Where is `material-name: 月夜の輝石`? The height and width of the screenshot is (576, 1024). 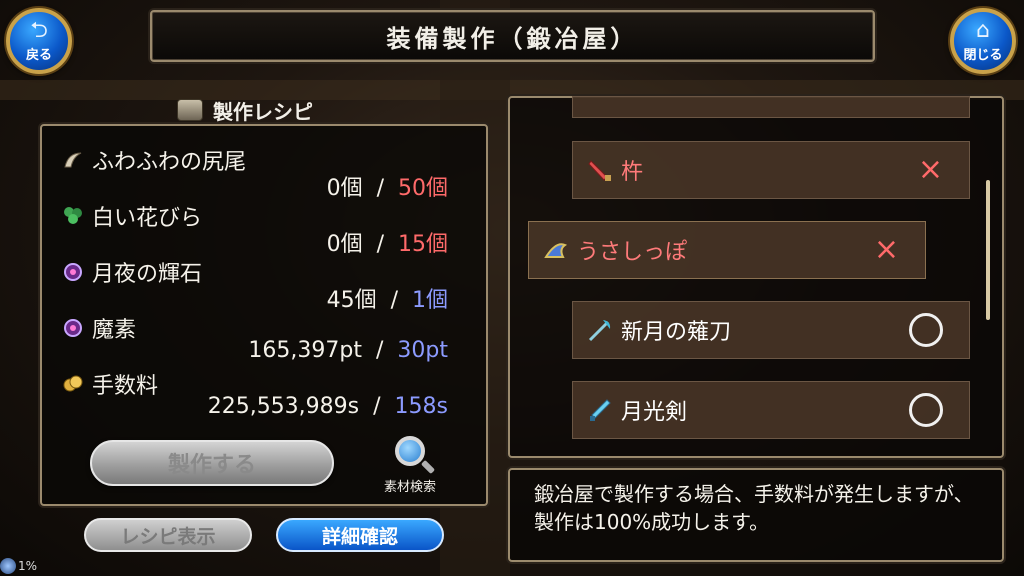
material-name: 月夜の輝石 is located at coordinates (132, 272).